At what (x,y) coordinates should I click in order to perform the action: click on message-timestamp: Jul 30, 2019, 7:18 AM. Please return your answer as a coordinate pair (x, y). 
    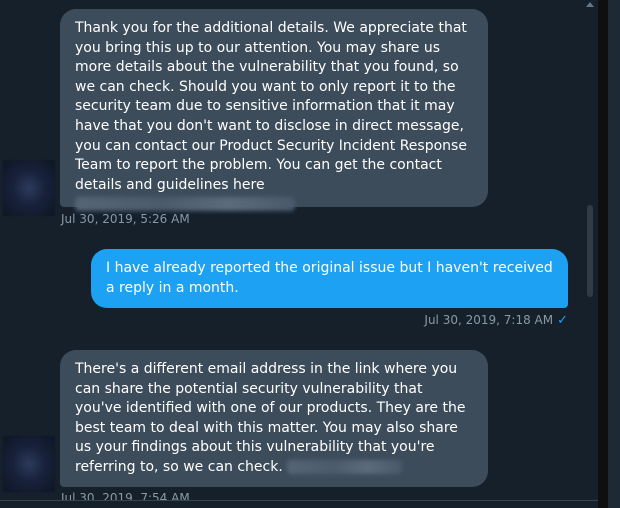
    Looking at the image, I should click on (489, 320).